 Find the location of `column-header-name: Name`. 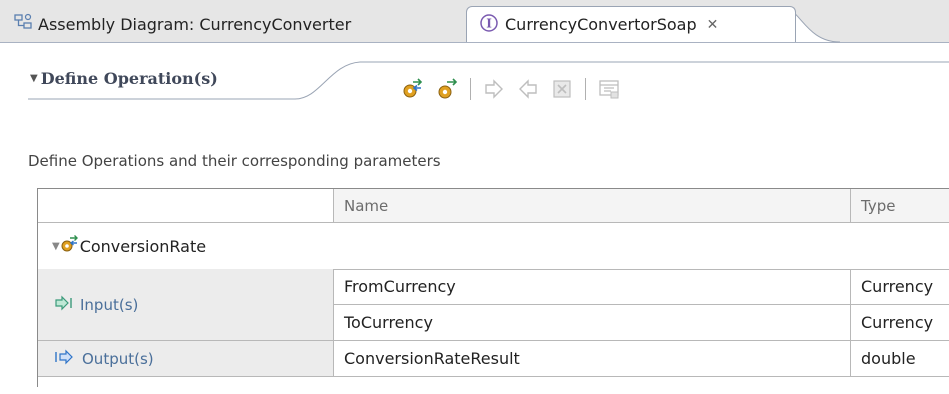

column-header-name: Name is located at coordinates (592, 206).